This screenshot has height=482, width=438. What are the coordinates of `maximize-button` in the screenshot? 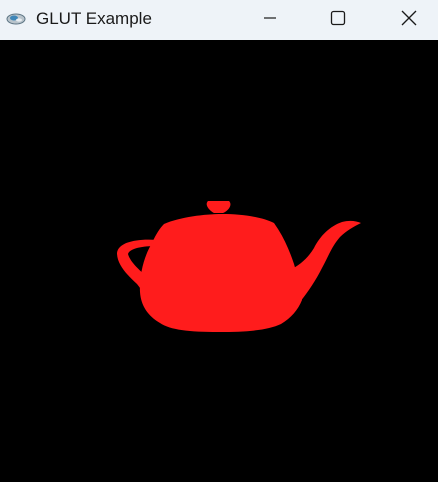 It's located at (338, 20).